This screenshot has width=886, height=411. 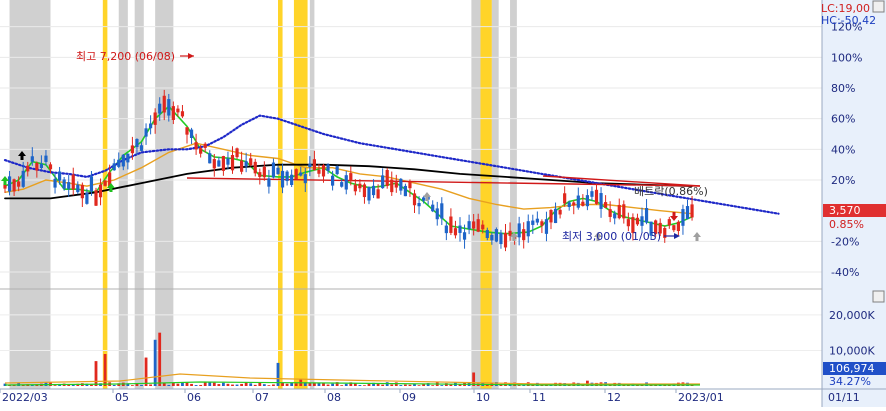 I want to click on collapse-button-price, so click(x=878, y=6).